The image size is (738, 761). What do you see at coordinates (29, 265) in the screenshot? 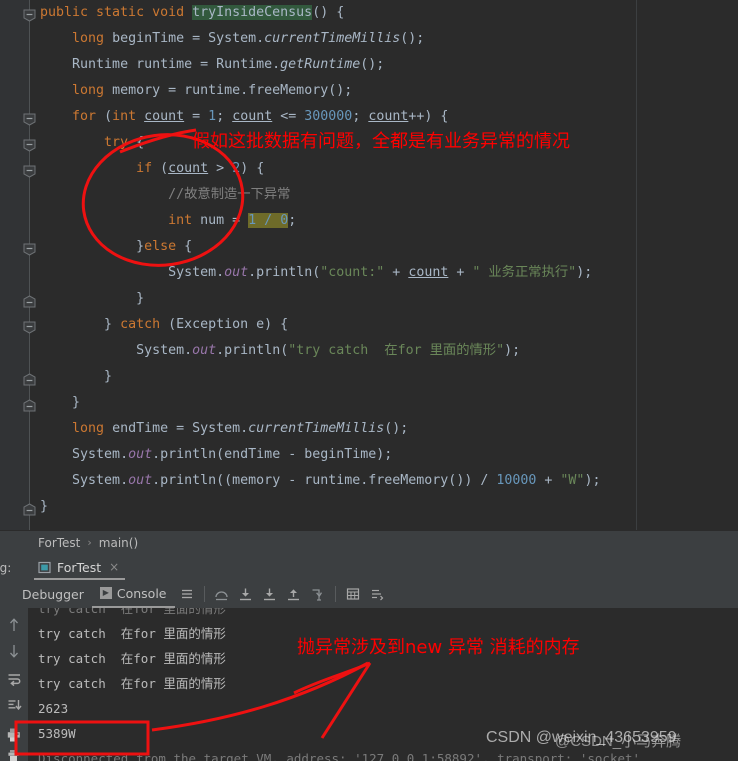
I see `fold-region-line` at bounding box center [29, 265].